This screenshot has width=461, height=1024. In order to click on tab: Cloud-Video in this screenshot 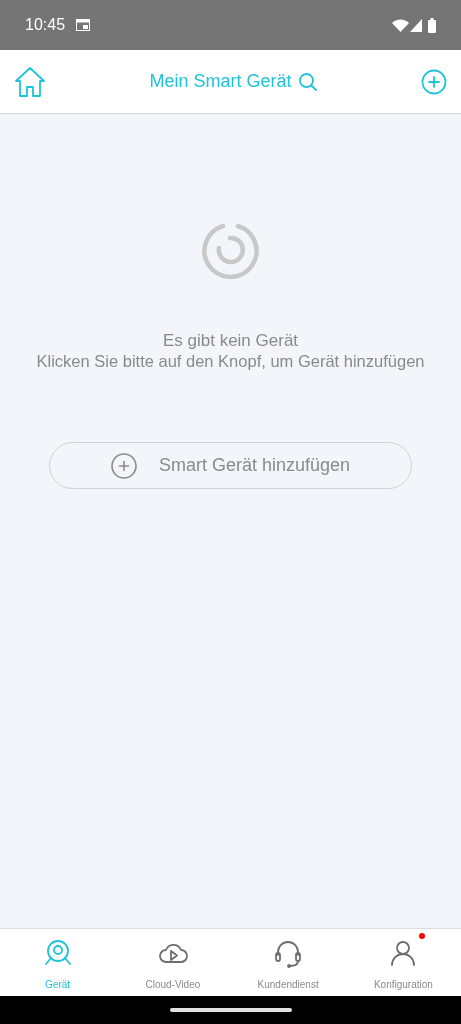, I will do `click(173, 962)`.